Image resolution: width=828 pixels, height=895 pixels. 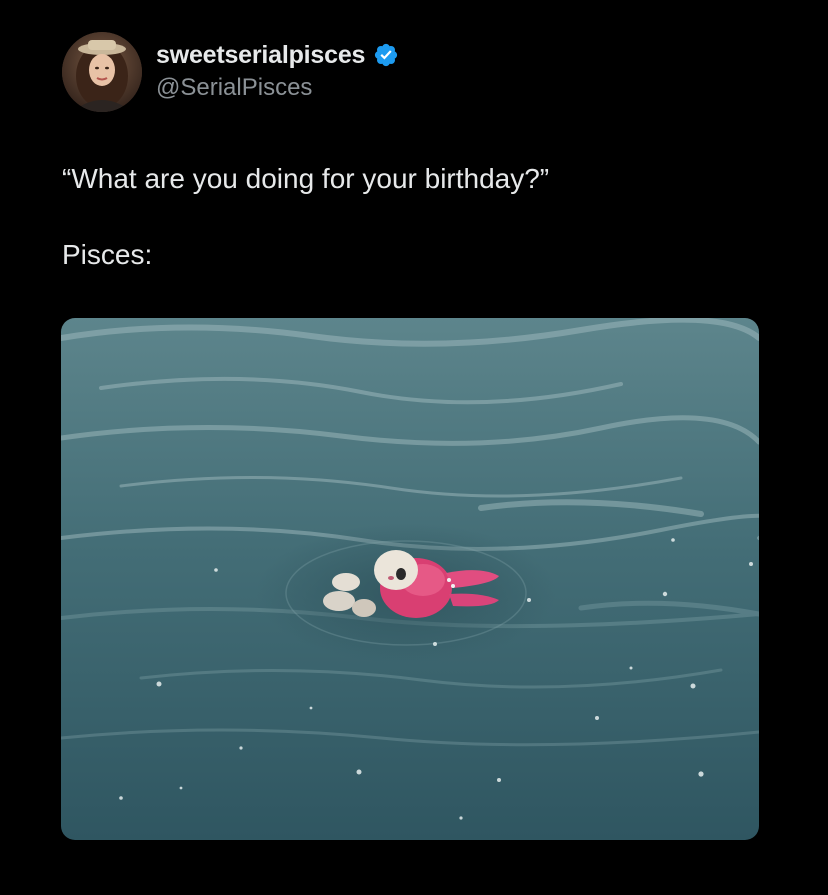 I want to click on verified-badge-icon, so click(x=386, y=55).